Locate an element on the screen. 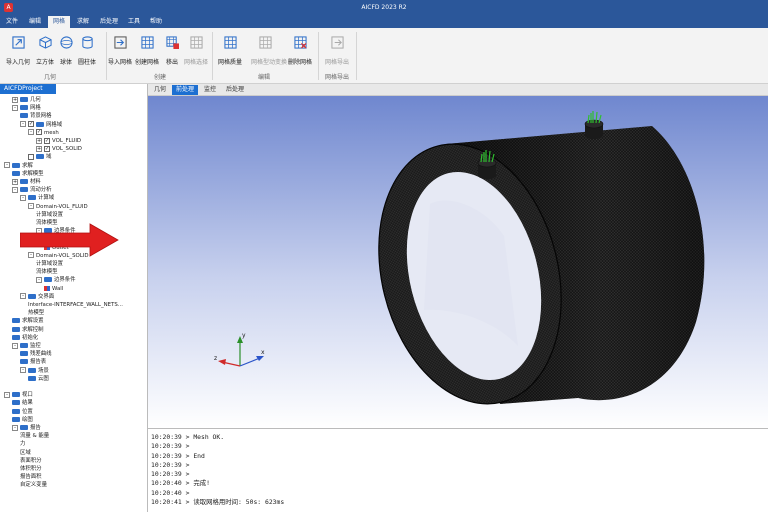 The height and width of the screenshot is (512, 768). tree-item: 热模型 is located at coordinates (36, 313).